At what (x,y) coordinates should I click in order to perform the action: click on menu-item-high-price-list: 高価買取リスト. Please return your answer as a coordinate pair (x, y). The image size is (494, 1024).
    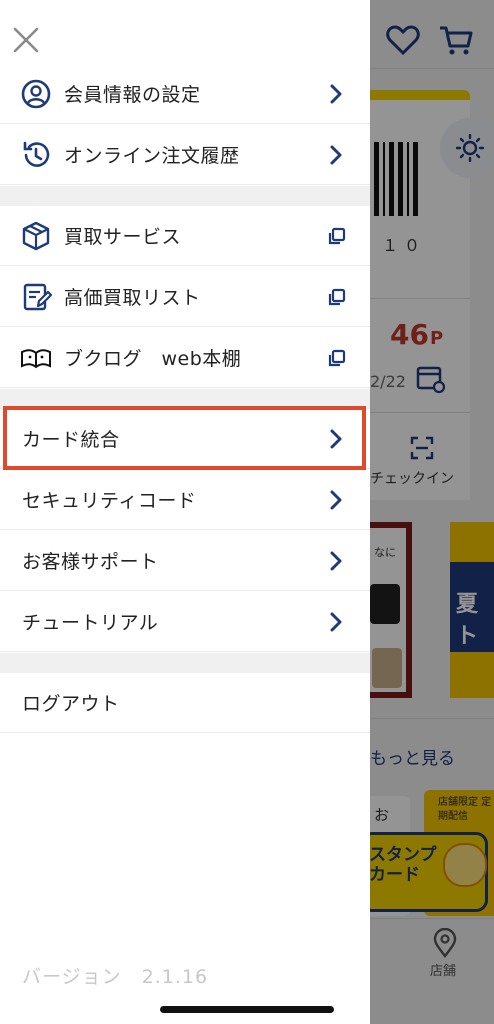
    Looking at the image, I should click on (185, 297).